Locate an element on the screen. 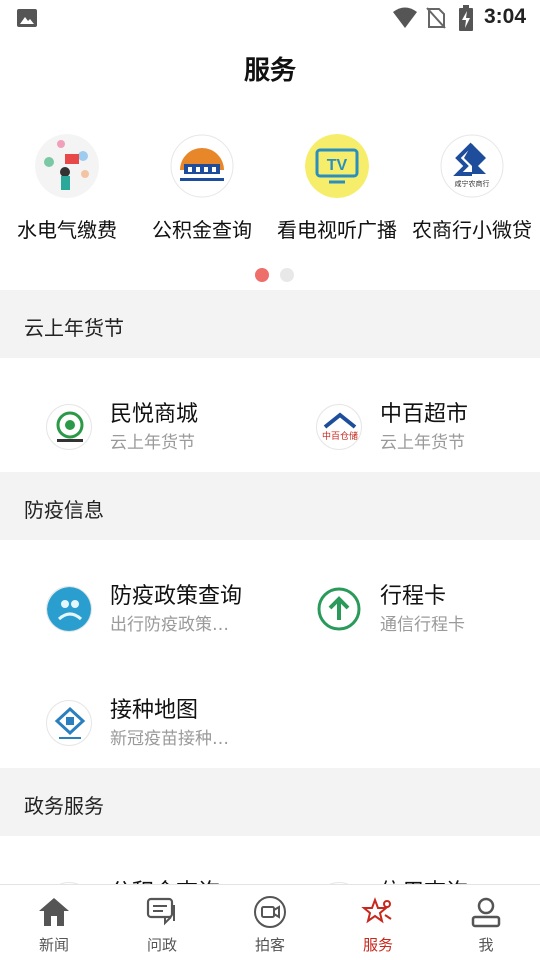 The height and width of the screenshot is (960, 540). tab-reporter: 拍客 is located at coordinates (270, 925).